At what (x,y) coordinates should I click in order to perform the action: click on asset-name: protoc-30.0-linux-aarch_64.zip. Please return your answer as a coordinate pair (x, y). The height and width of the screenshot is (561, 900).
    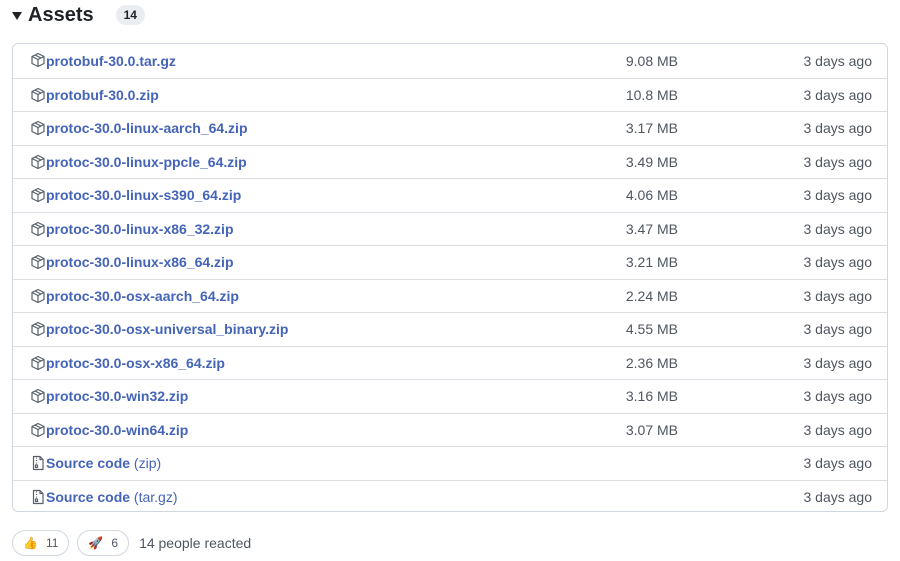
    Looking at the image, I should click on (147, 128).